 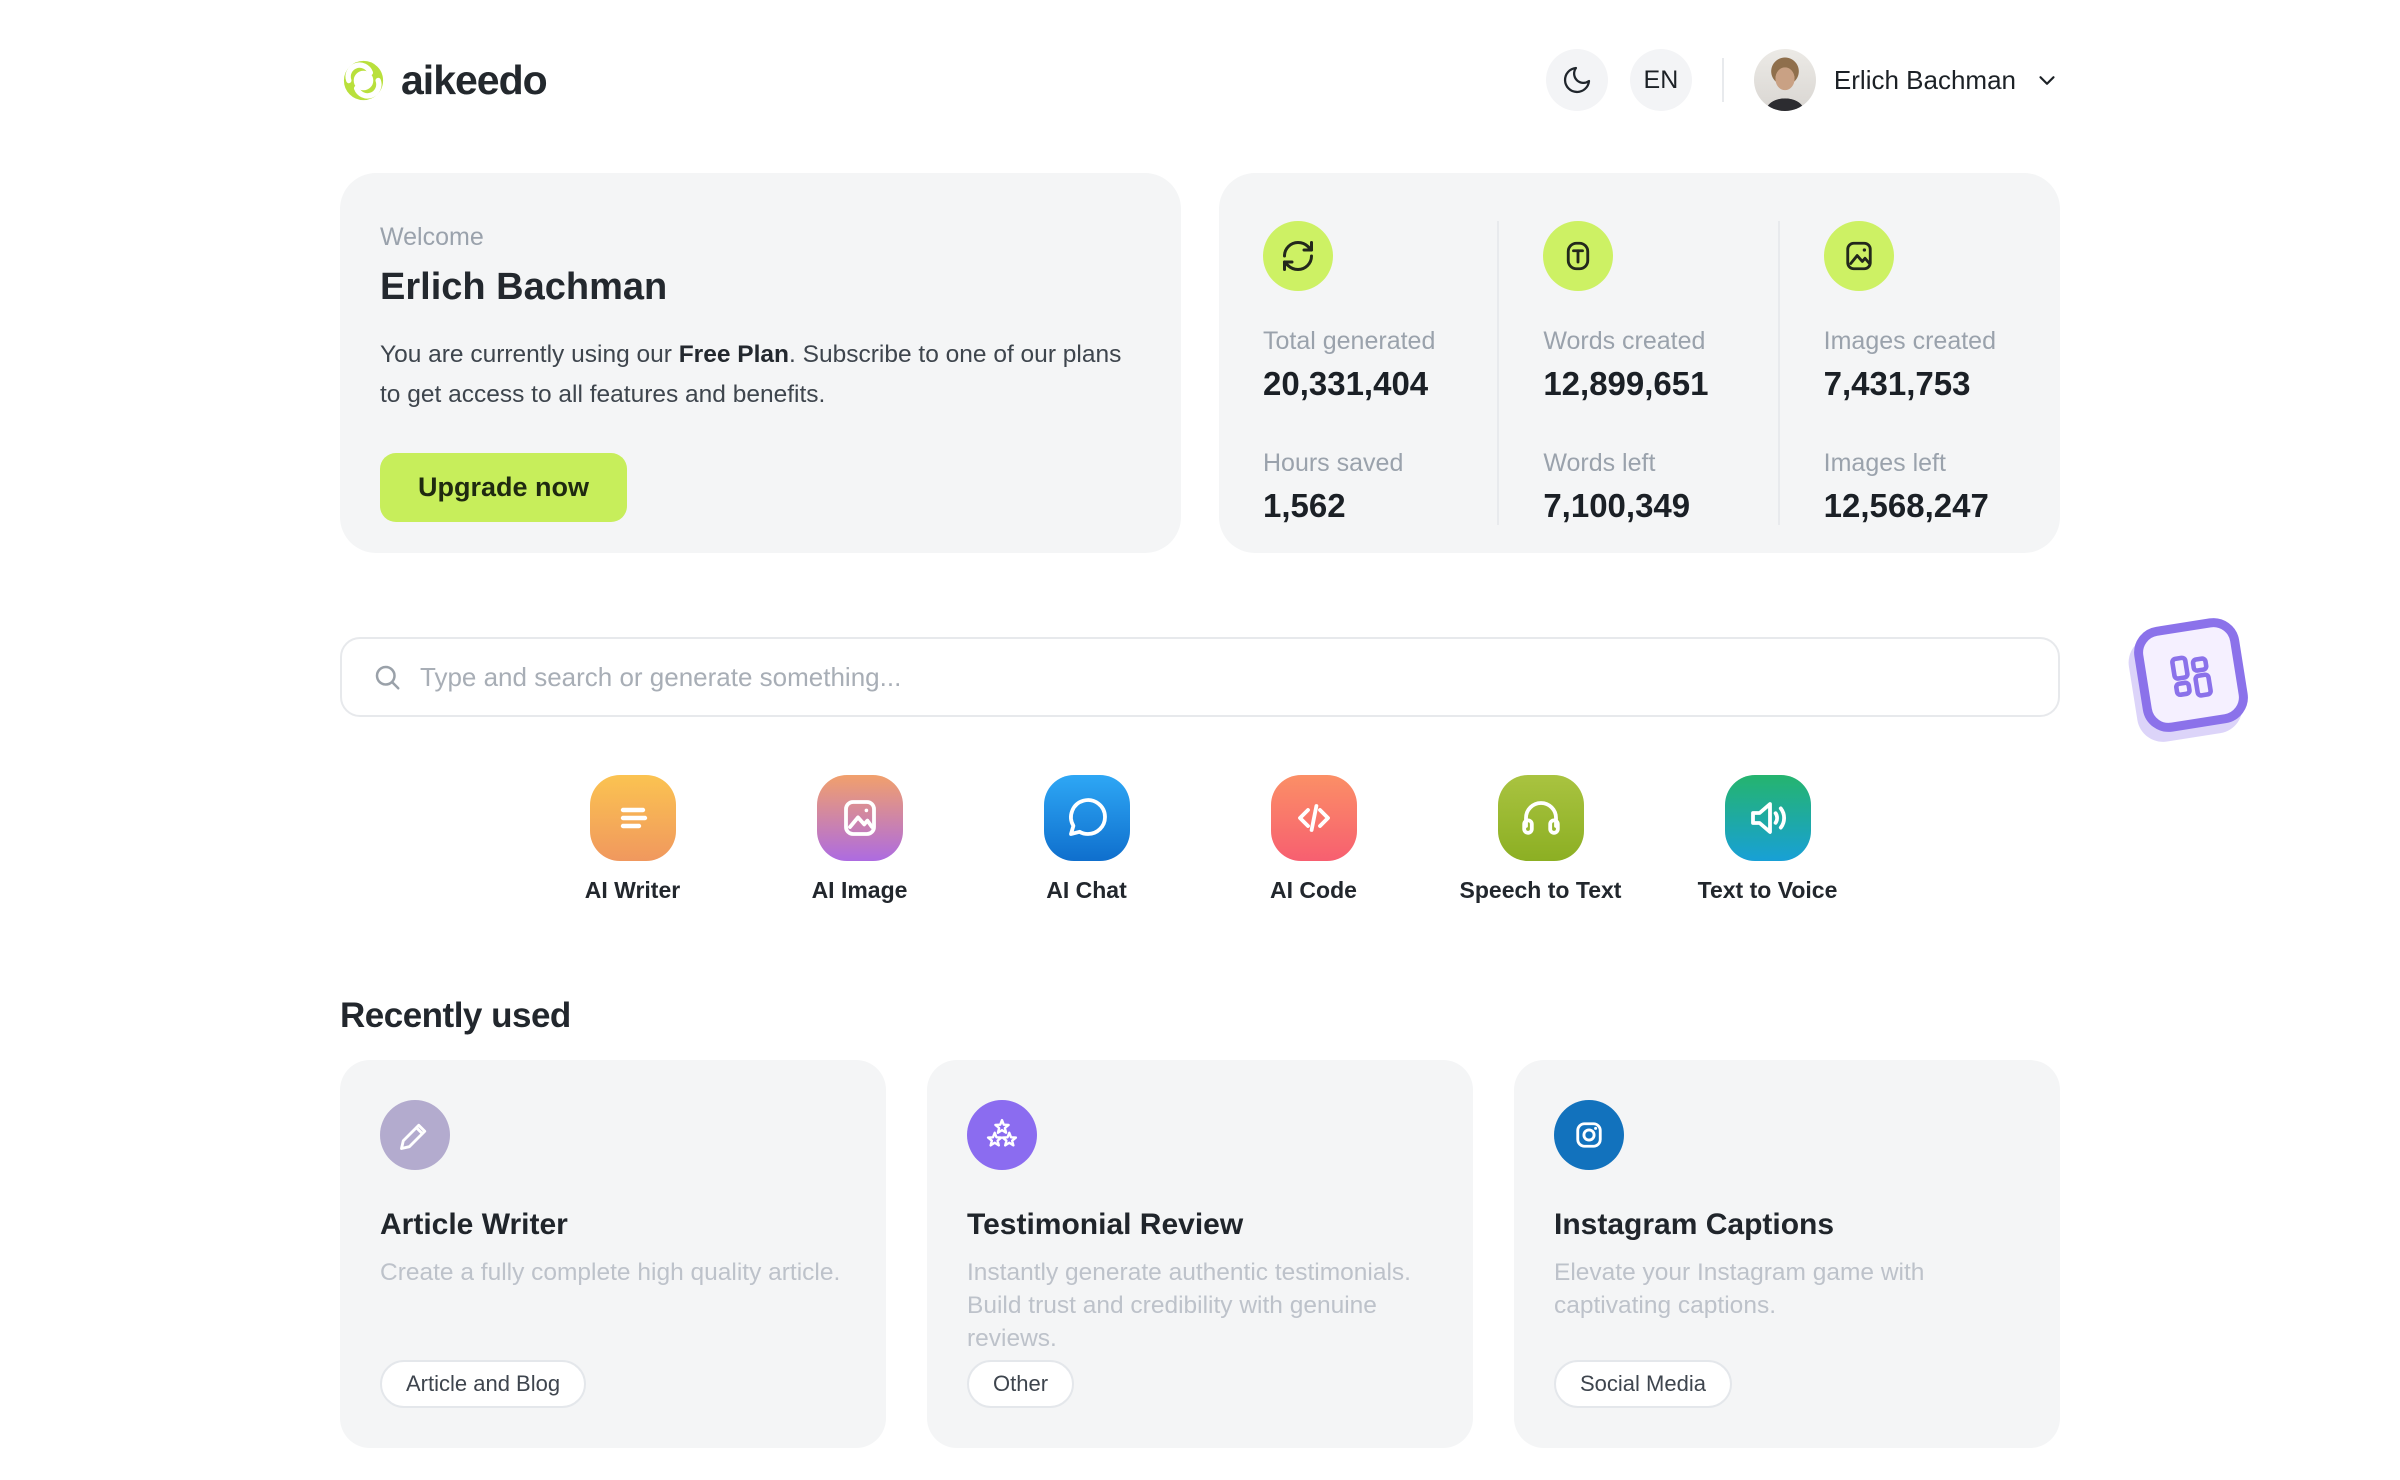 What do you see at coordinates (1906, 505) in the screenshot?
I see `stat-value: 12,568,247` at bounding box center [1906, 505].